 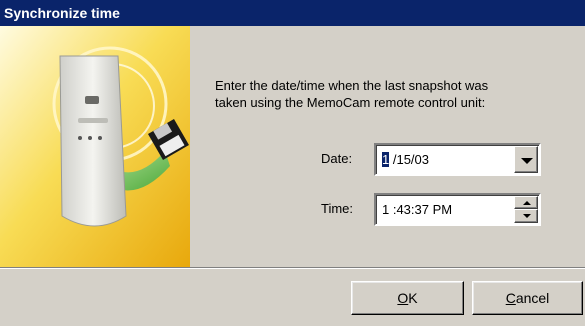 What do you see at coordinates (337, 158) in the screenshot?
I see `date-label: Date:` at bounding box center [337, 158].